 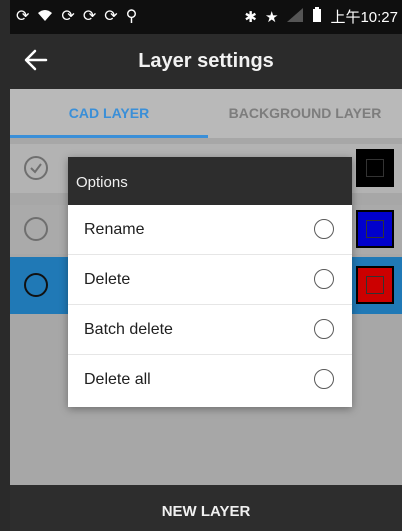 What do you see at coordinates (210, 380) in the screenshot?
I see `option-delete-all: Delete all` at bounding box center [210, 380].